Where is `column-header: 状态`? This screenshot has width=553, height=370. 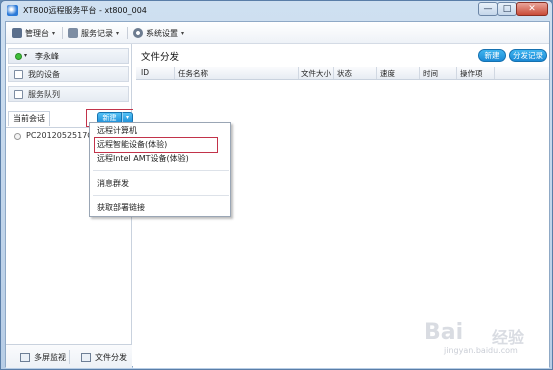
column-header: 状态 is located at coordinates (344, 73).